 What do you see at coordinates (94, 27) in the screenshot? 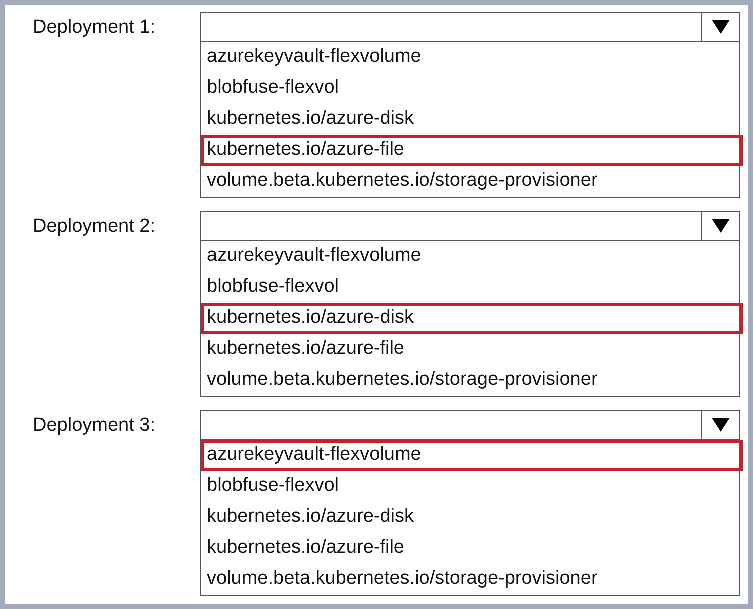
I see `deployment-label: Deployment 1:` at bounding box center [94, 27].